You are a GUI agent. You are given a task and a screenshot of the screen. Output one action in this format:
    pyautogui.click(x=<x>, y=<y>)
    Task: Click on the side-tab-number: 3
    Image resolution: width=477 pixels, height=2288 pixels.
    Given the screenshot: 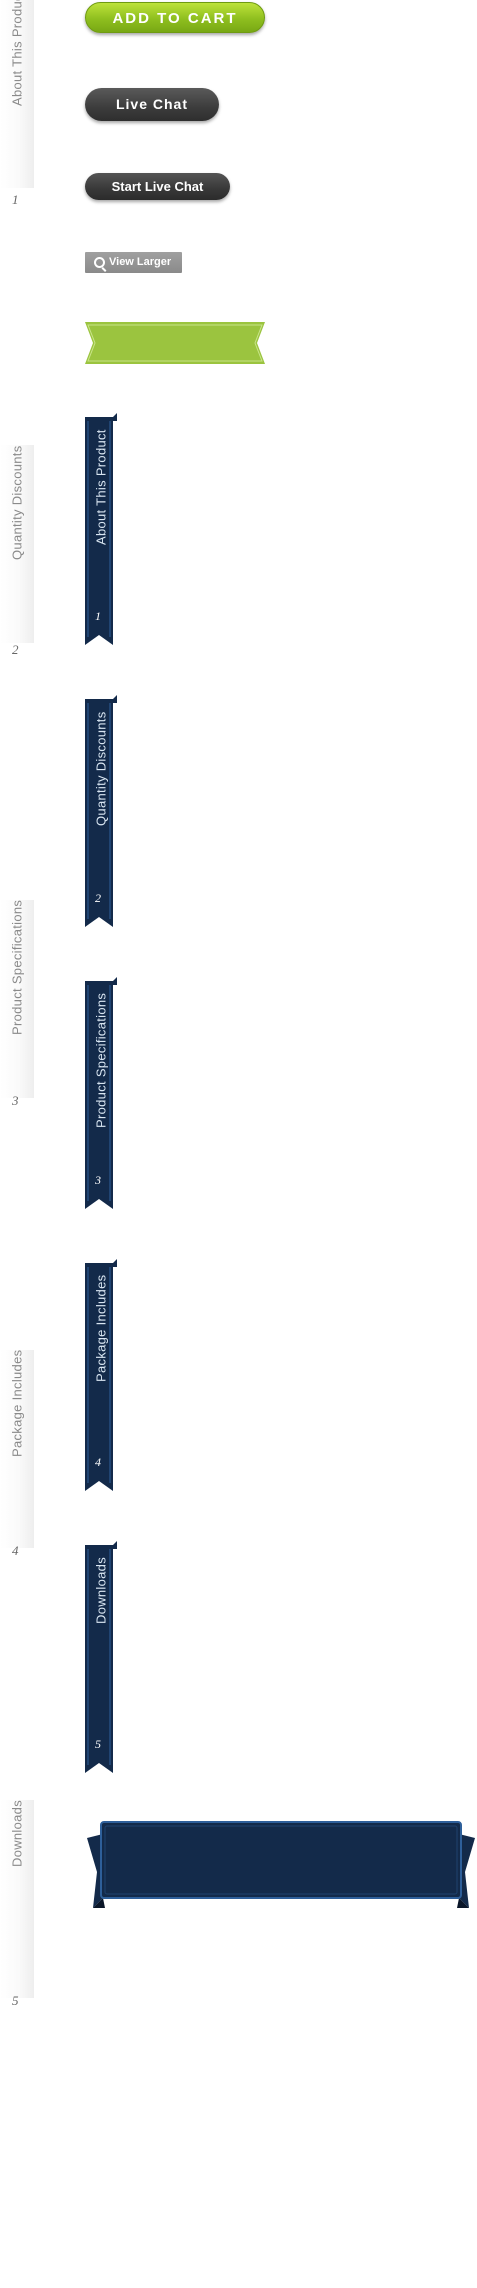 What is the action you would take?
    pyautogui.click(x=15, y=1100)
    